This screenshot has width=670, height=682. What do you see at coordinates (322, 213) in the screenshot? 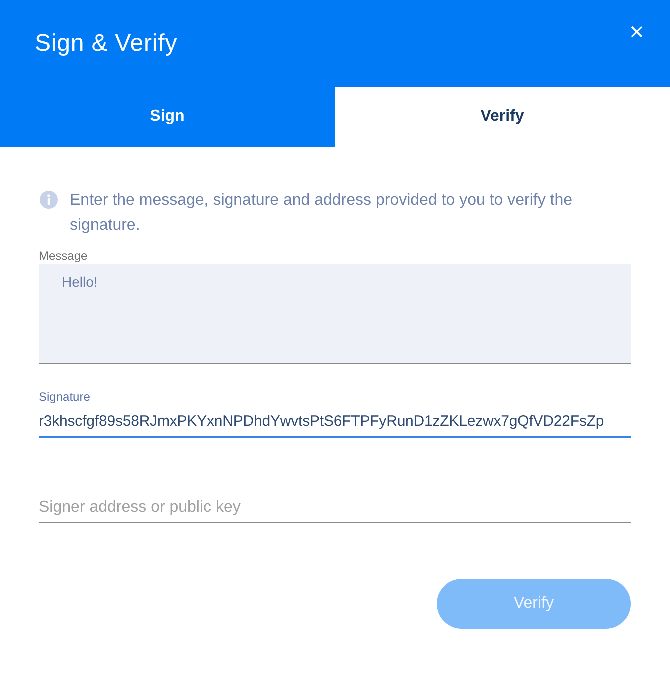
I see `info-text: Enter the message, signature and address provided to you to verify the signature.` at bounding box center [322, 213].